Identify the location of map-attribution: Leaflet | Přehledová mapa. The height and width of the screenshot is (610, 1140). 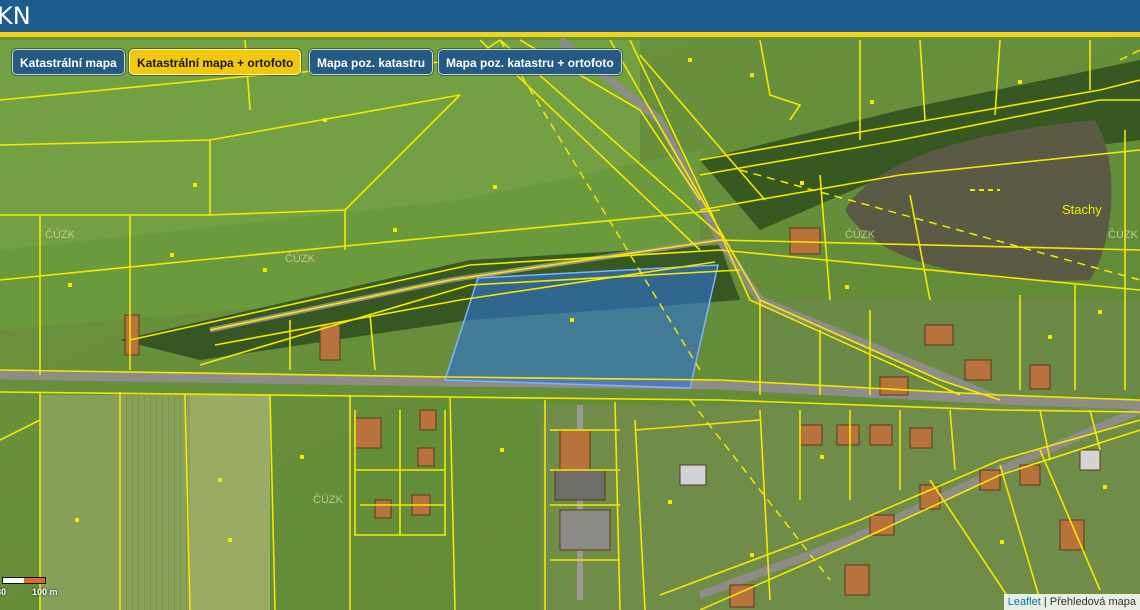
(1071, 602).